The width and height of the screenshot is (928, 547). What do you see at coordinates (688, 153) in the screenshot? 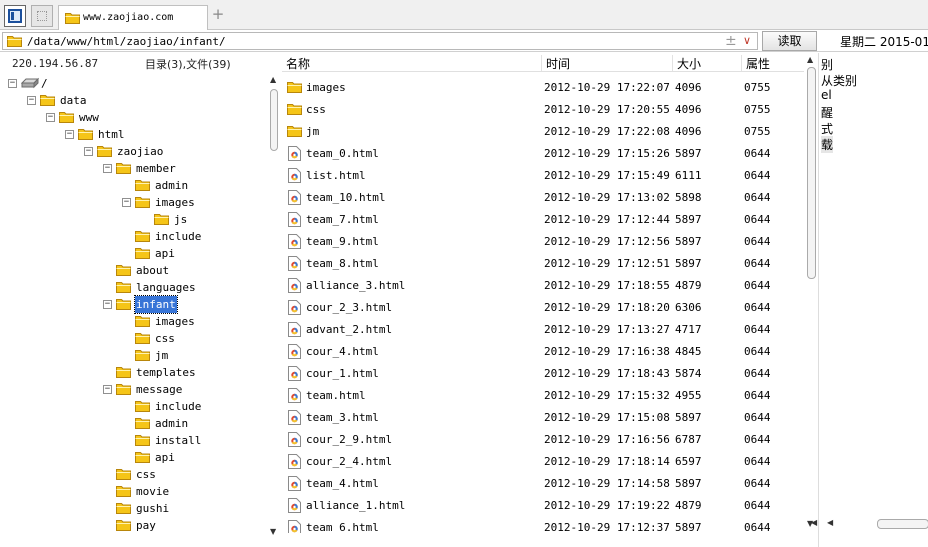
I see `cell-size: 5897` at bounding box center [688, 153].